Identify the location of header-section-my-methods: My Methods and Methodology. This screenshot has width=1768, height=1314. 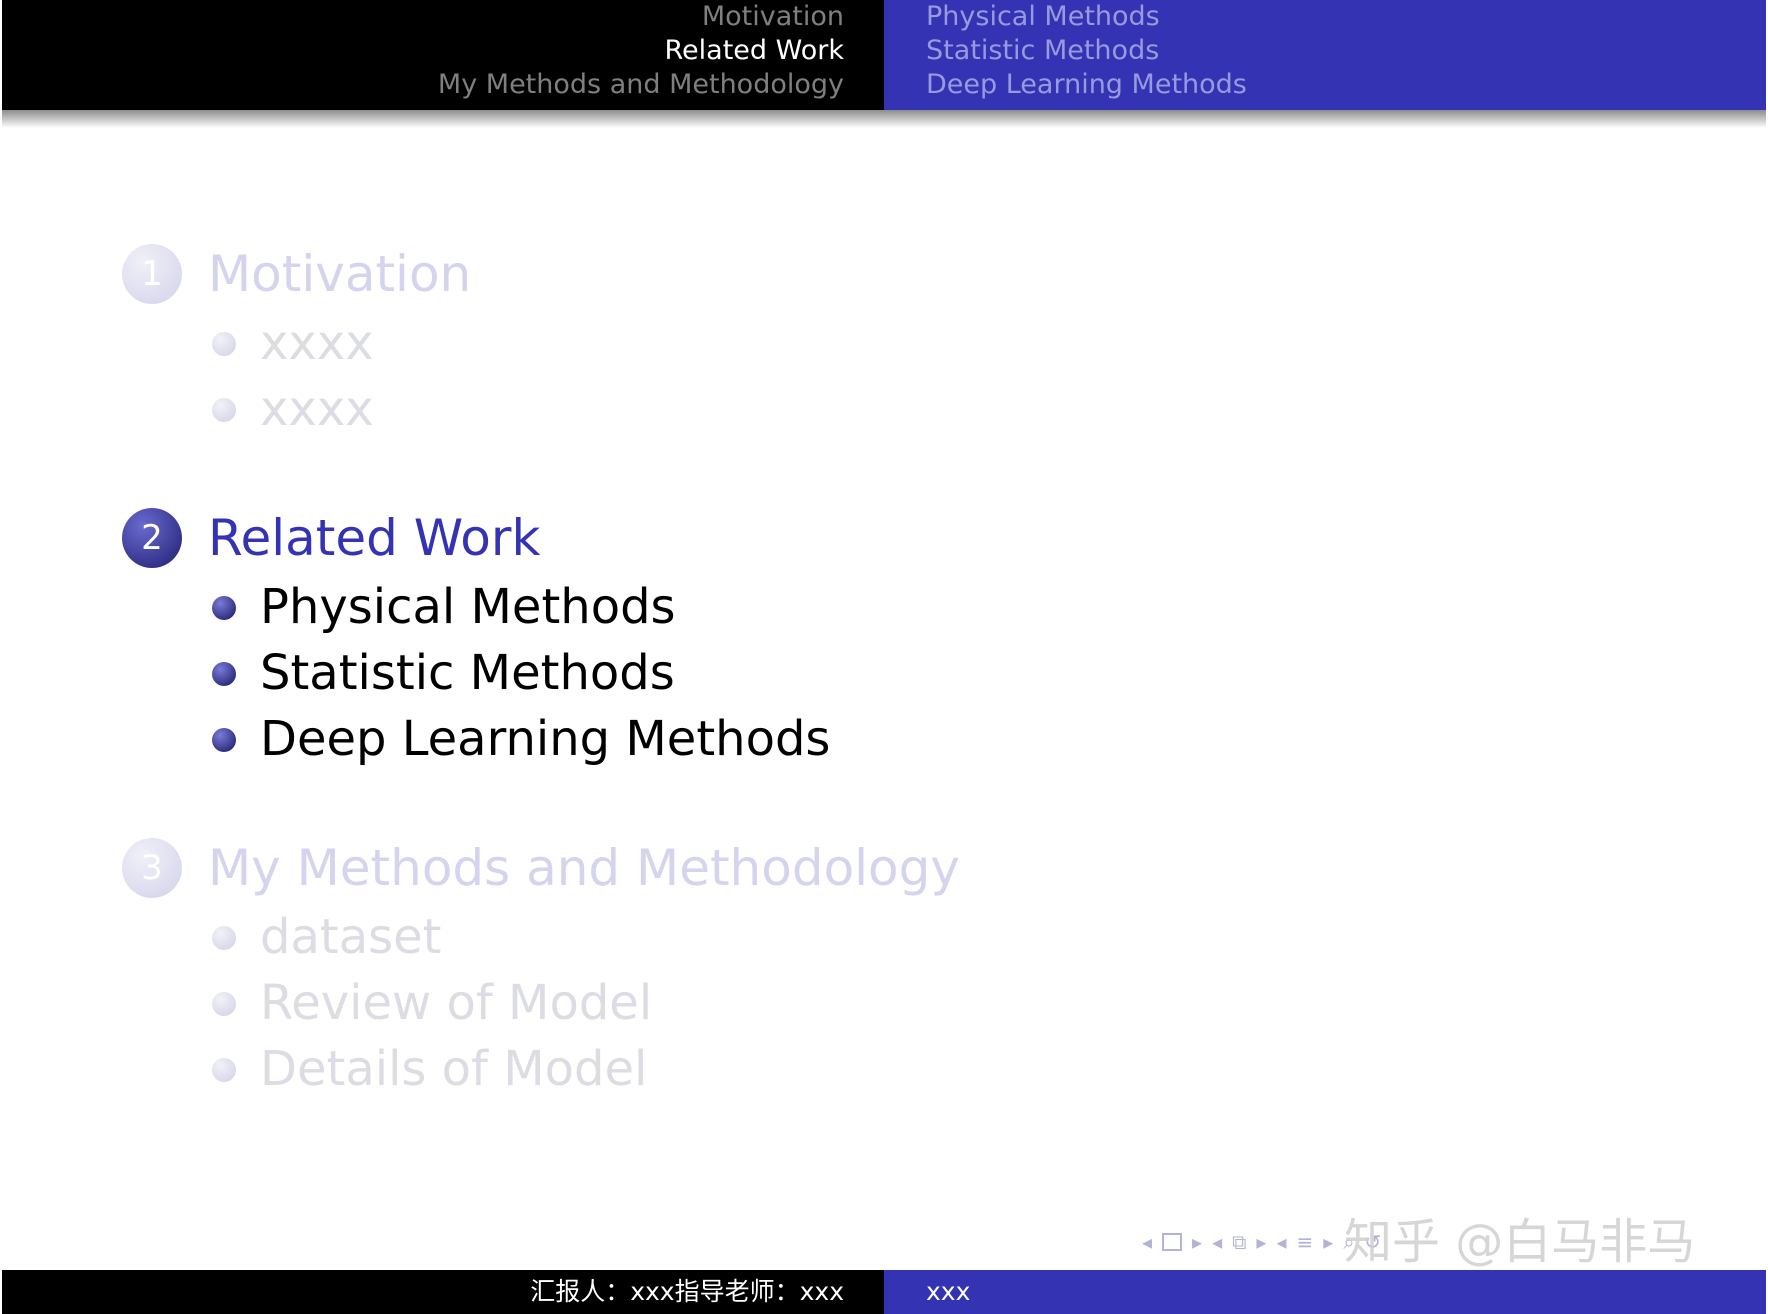
(641, 85).